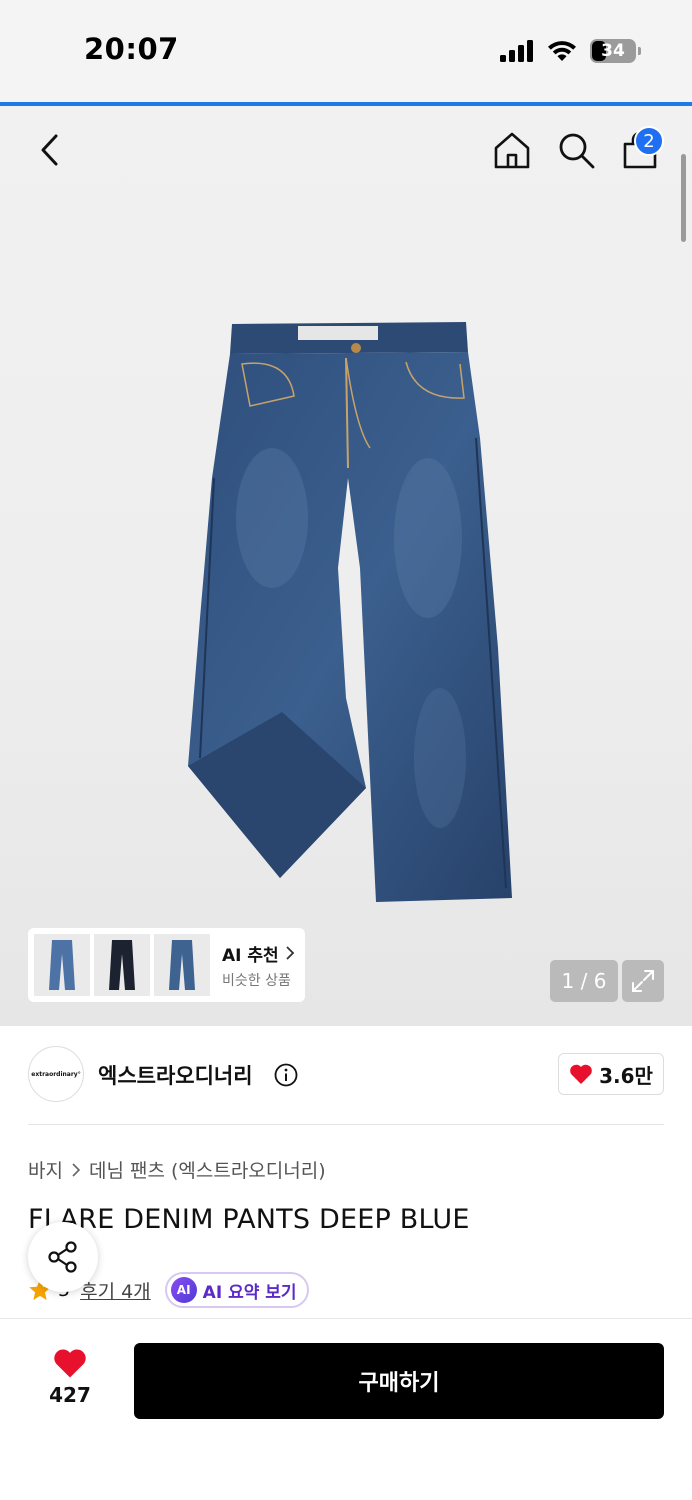 This screenshot has height=1500, width=692. I want to click on ai-recommend-link: AI 추천 비슷한 상품, so click(258, 965).